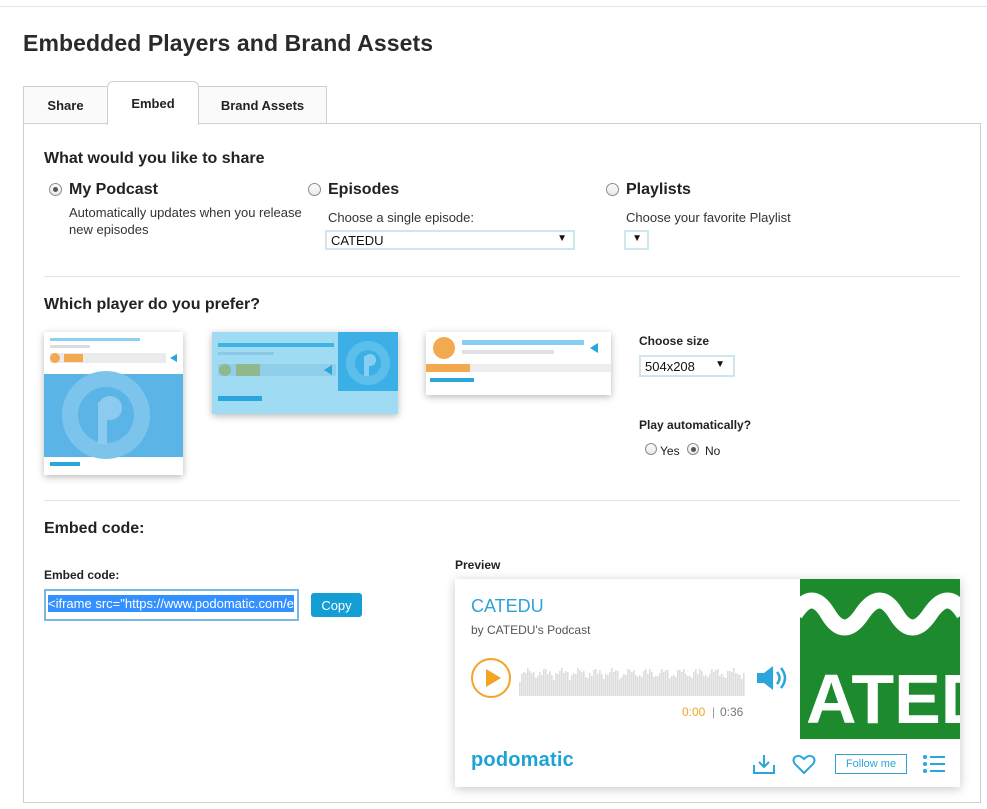  I want to click on player-style-minimal-thumbnail, so click(518, 363).